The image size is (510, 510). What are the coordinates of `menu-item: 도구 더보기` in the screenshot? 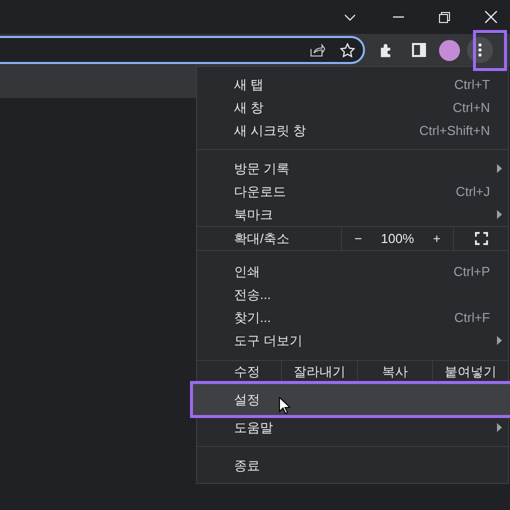 It's located at (352, 340).